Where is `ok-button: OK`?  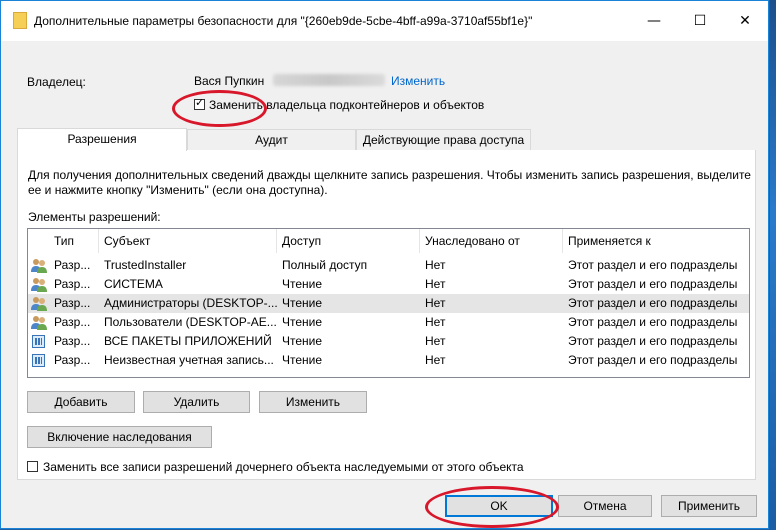 ok-button: OK is located at coordinates (499, 506).